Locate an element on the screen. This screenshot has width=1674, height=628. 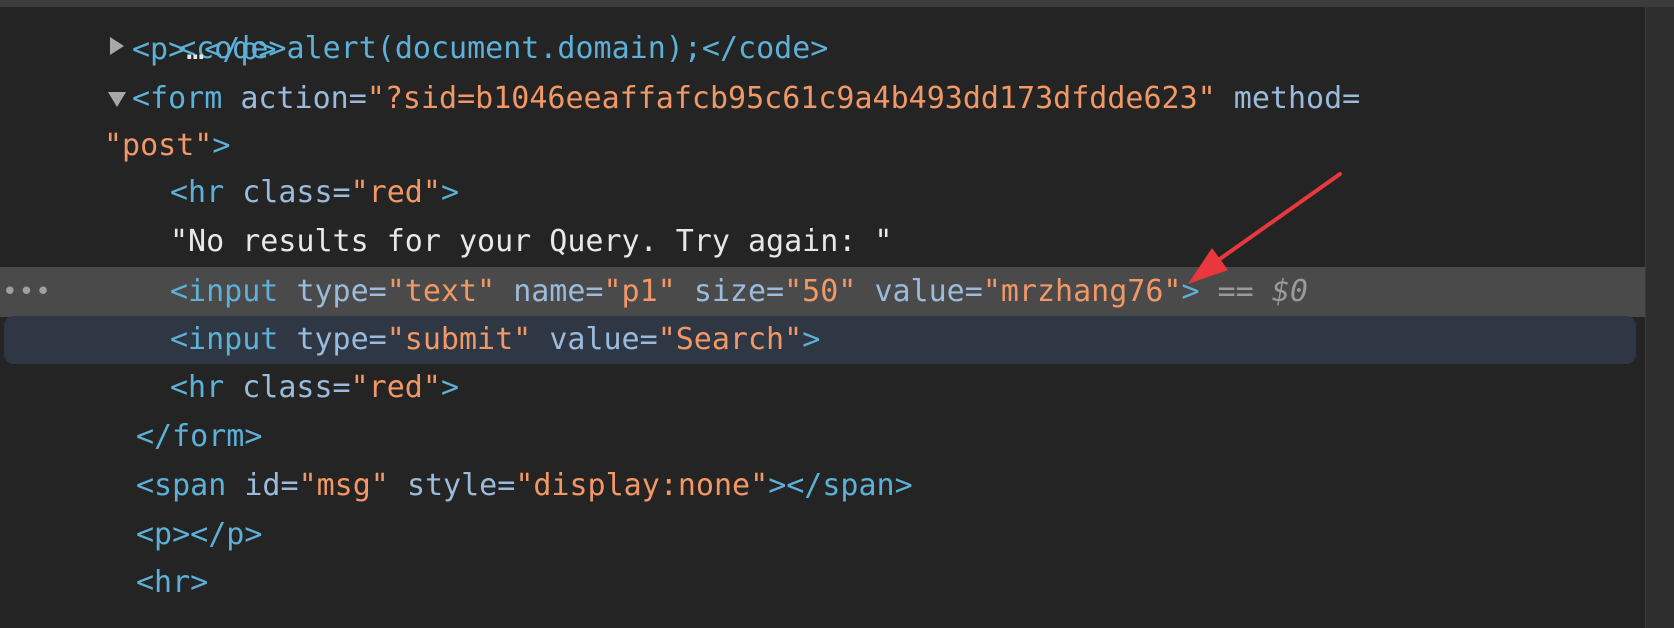
red-annotation-arrow-icon is located at coordinates (1265, 228).